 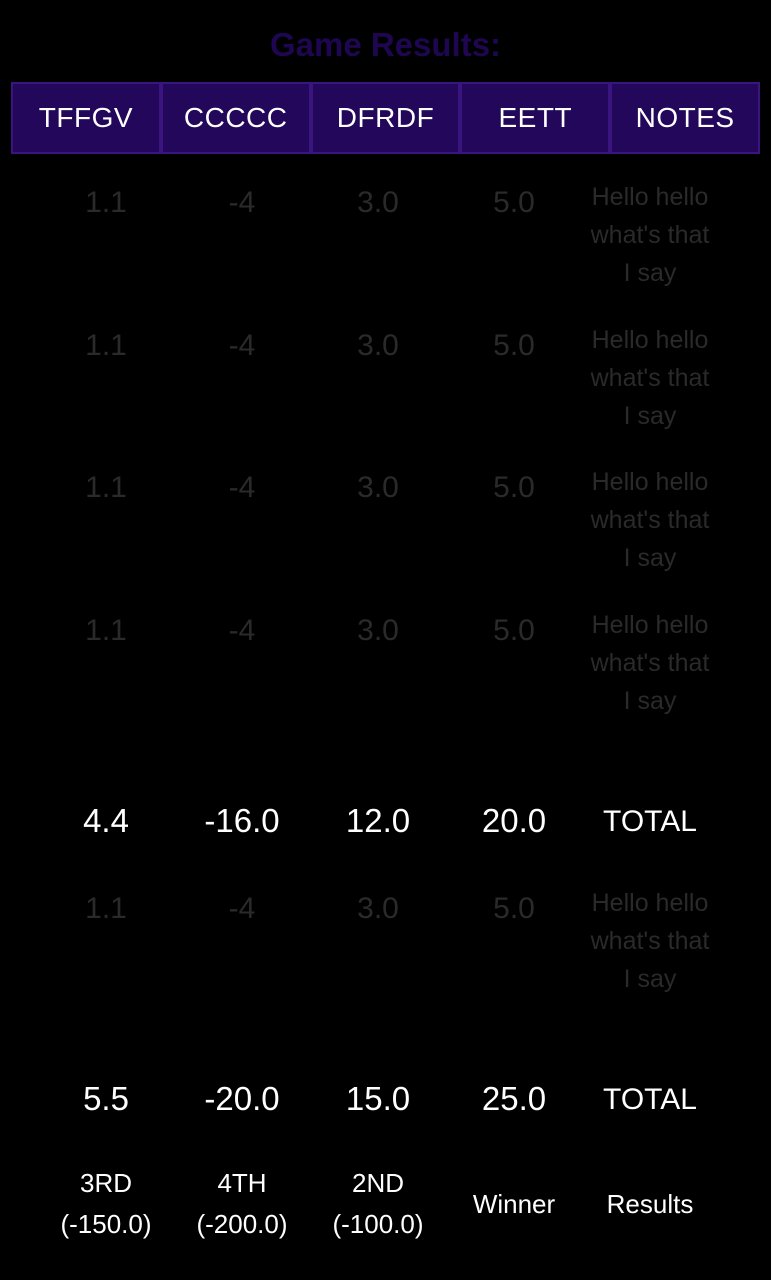 I want to click on total-eett: 25.0, so click(x=514, y=1098).